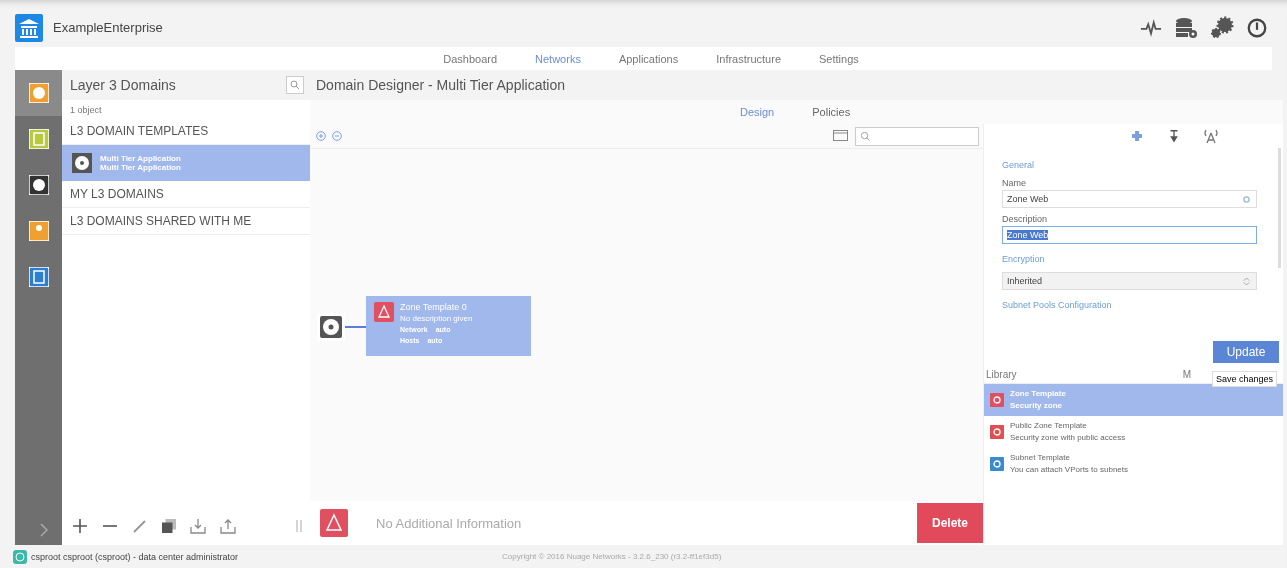  Describe the element at coordinates (20, 556) in the screenshot. I see `user-avatar-icon` at that location.